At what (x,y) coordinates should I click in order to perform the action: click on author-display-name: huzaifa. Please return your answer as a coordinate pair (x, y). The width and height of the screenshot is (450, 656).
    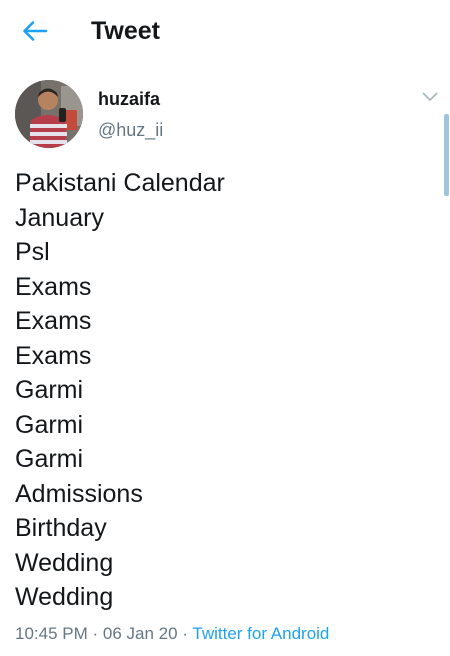
    Looking at the image, I should click on (129, 99).